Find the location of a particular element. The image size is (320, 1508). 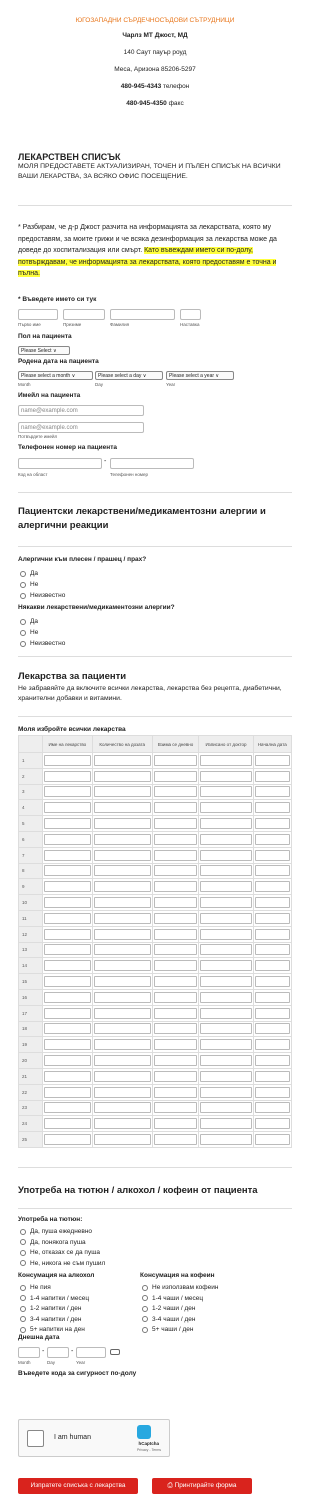

allergy-q1-unknown: Неизвестно is located at coordinates (42, 595).